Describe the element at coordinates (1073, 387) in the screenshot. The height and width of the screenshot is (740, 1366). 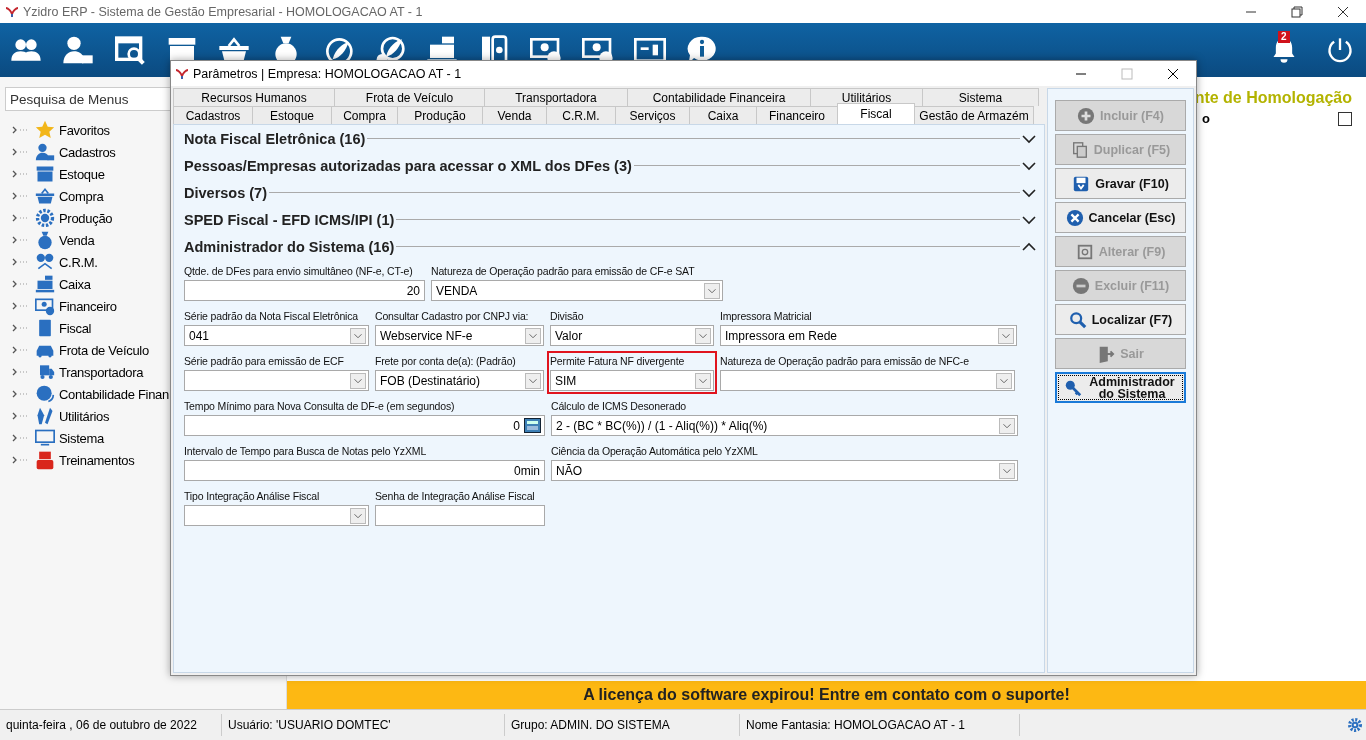
I see `key-icon` at that location.